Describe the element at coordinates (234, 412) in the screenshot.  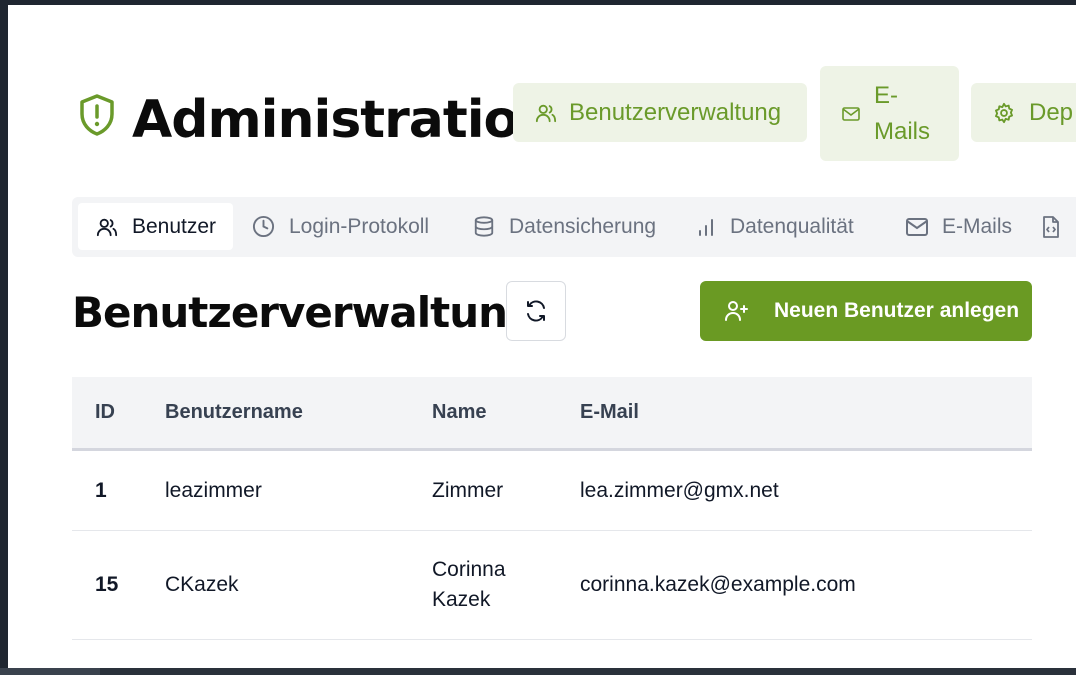
I see `column-header-username: Benutzername` at that location.